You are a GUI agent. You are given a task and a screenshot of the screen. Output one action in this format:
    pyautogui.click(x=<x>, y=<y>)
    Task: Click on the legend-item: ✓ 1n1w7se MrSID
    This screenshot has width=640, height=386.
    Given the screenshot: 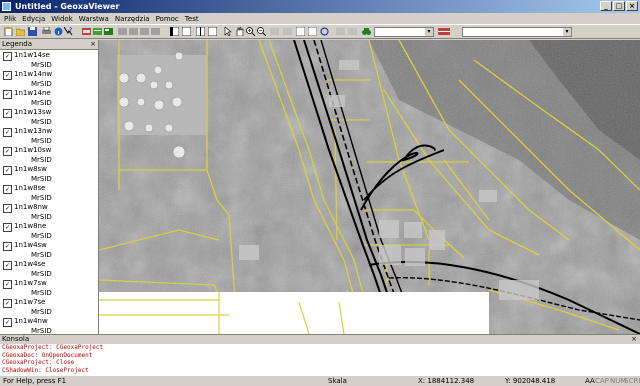 What is the action you would take?
    pyautogui.click(x=48, y=308)
    